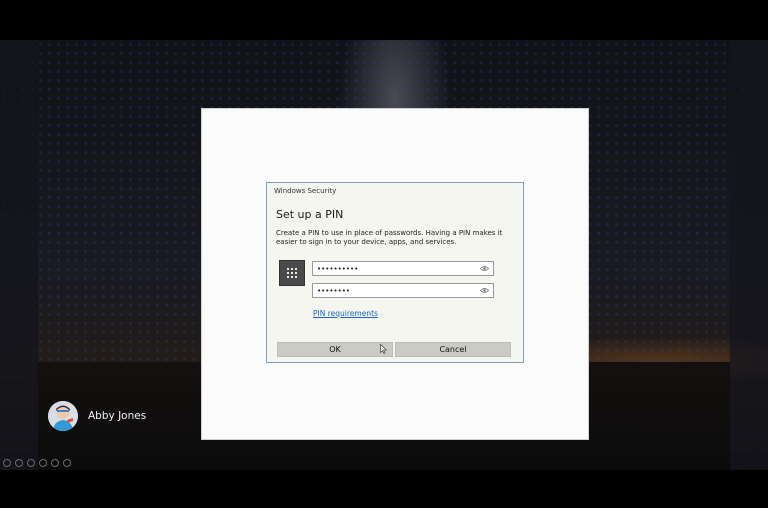  I want to click on right-edge, so click(749, 255).